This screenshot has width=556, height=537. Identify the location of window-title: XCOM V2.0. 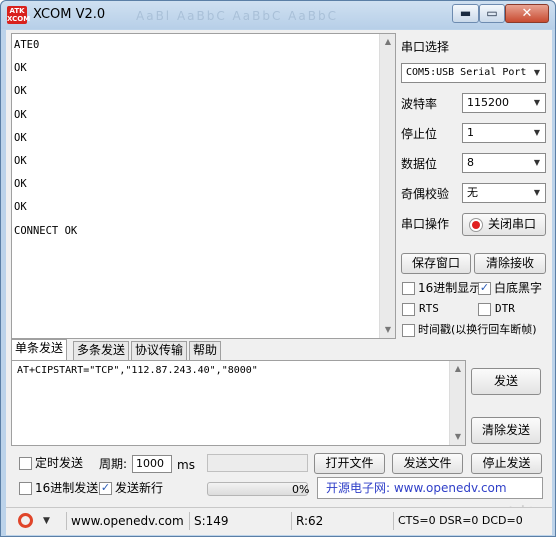
(69, 14).